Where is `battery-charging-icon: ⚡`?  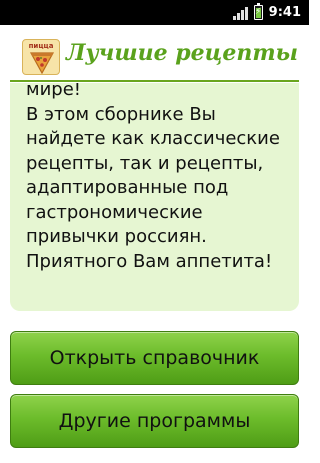 battery-charging-icon: ⚡ is located at coordinates (258, 11).